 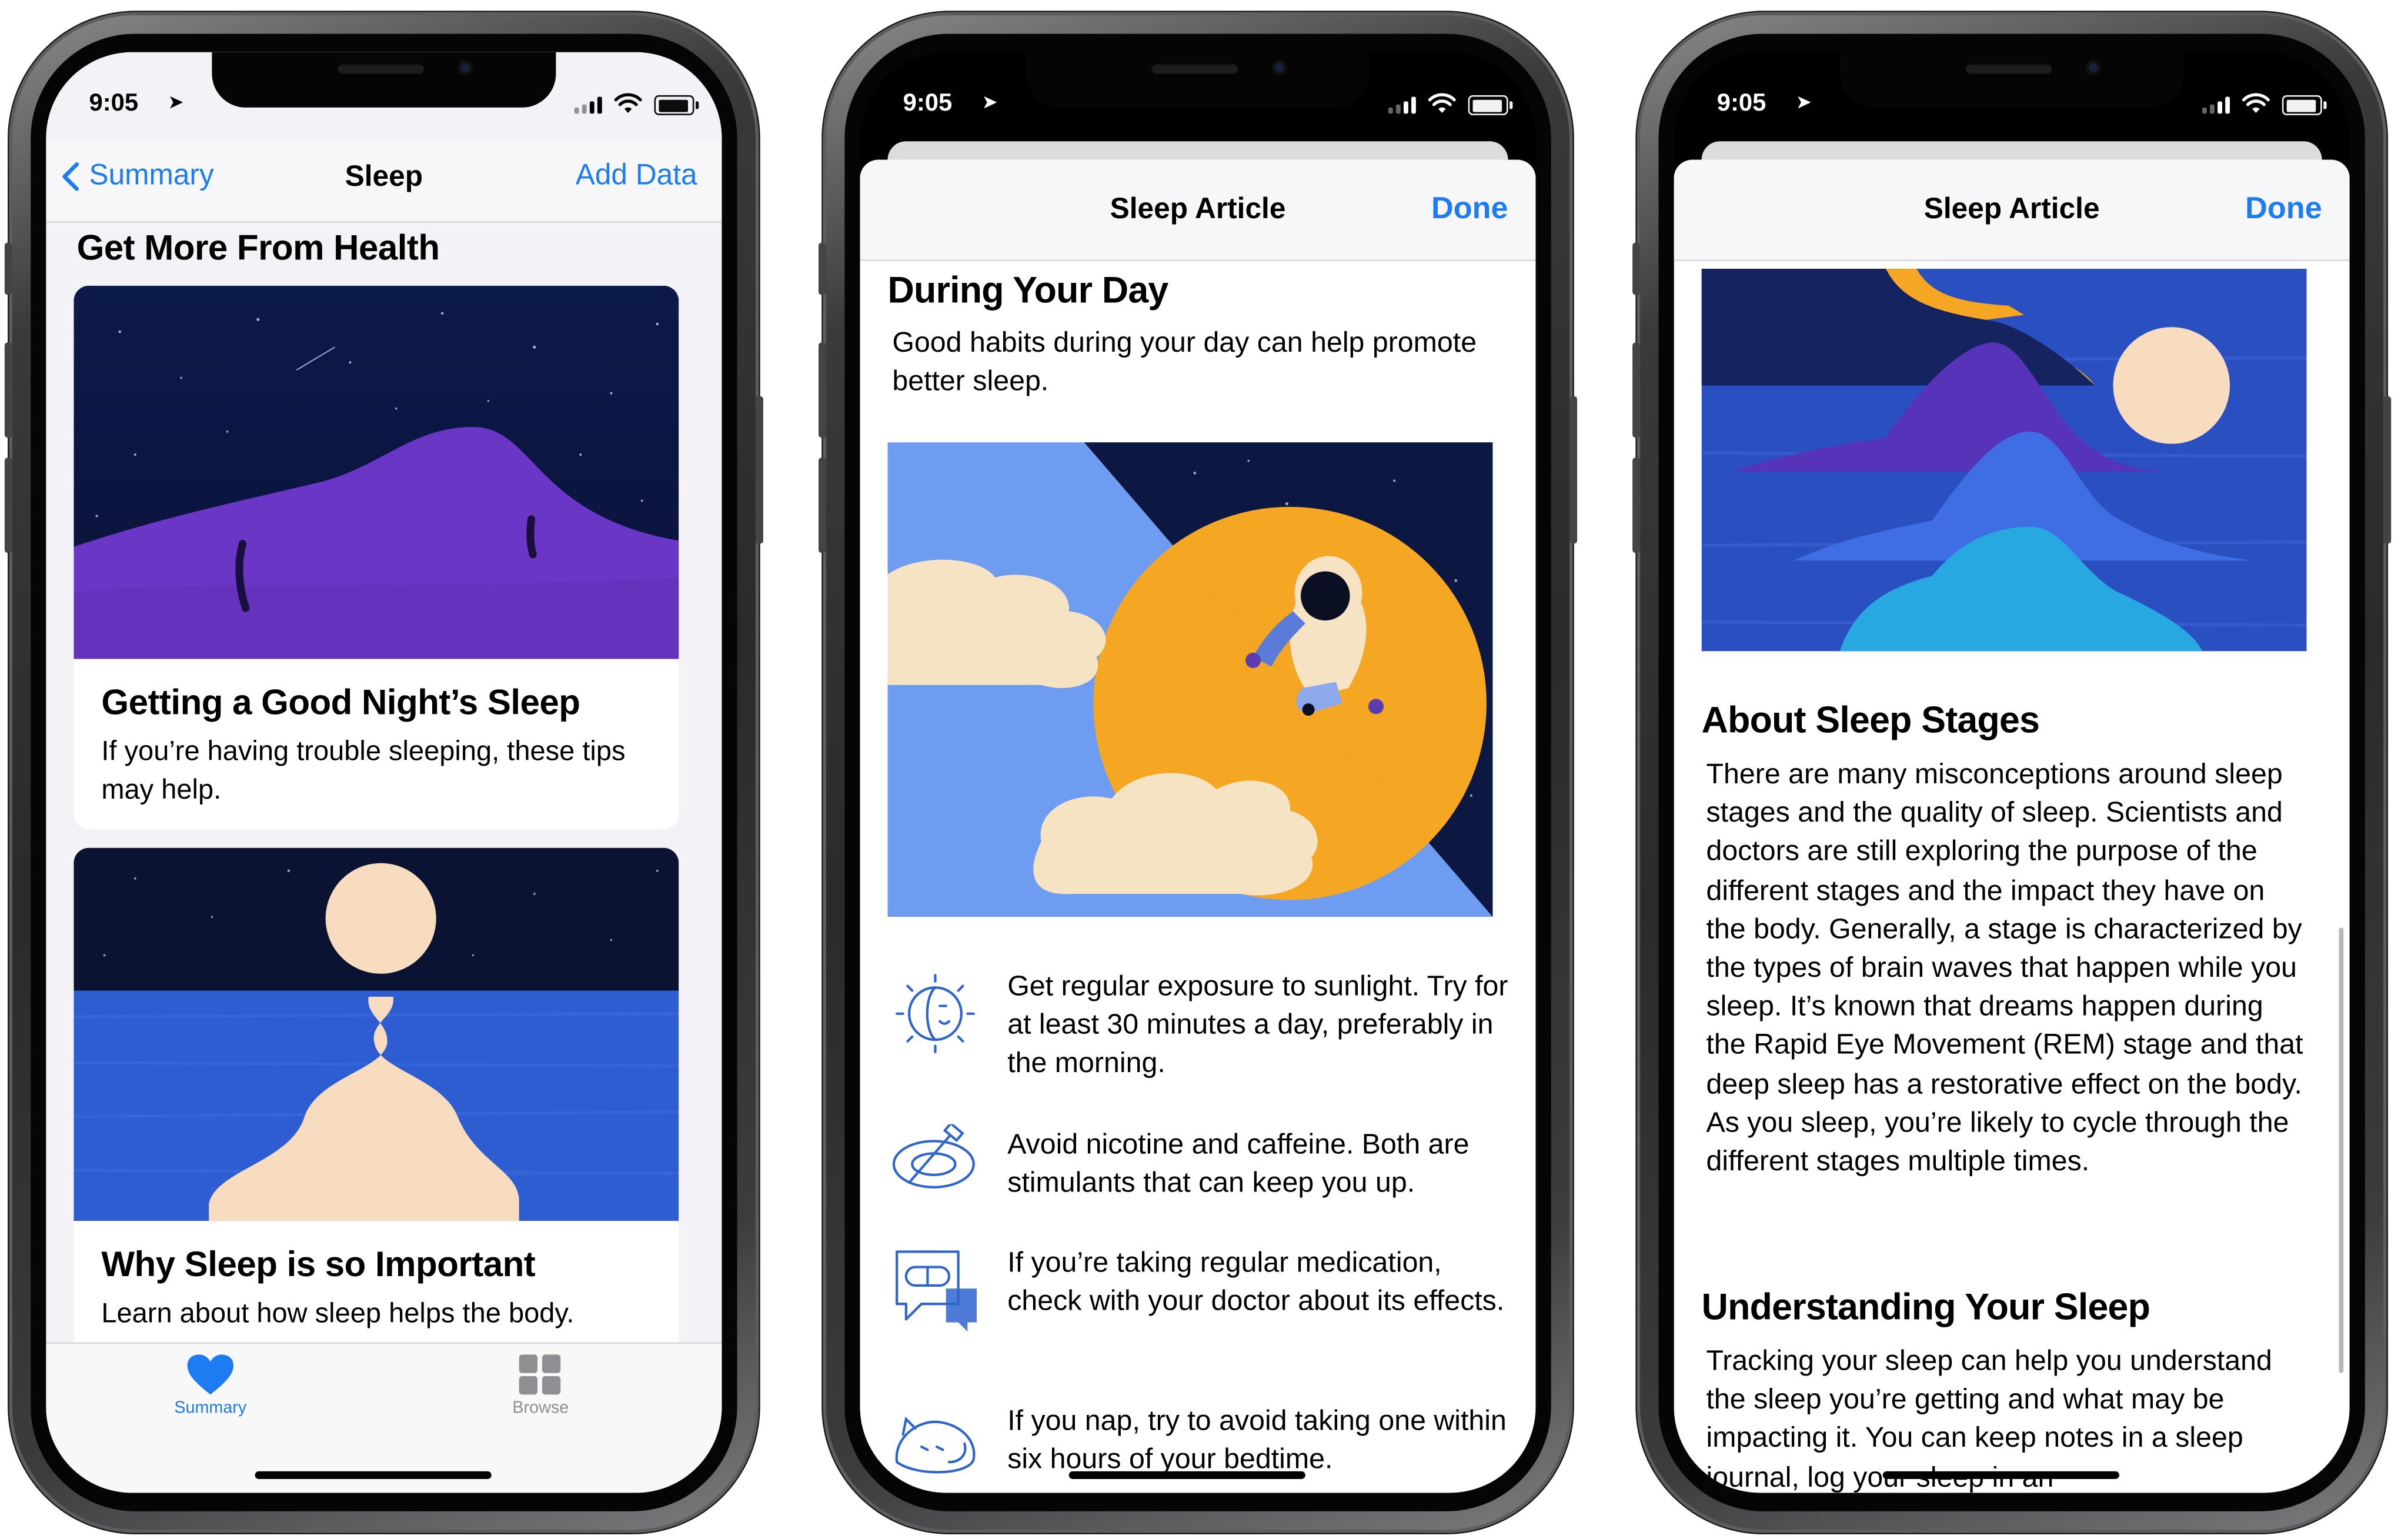 I want to click on section-heading: About Sleep Stages, so click(x=1870, y=721).